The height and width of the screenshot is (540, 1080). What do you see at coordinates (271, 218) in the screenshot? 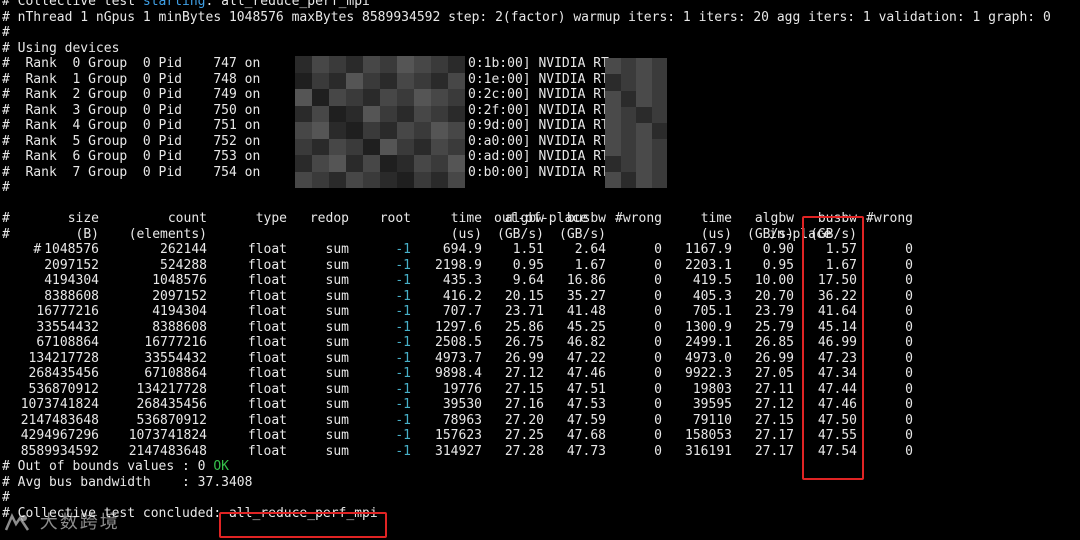
I see `header-type: type` at bounding box center [271, 218].